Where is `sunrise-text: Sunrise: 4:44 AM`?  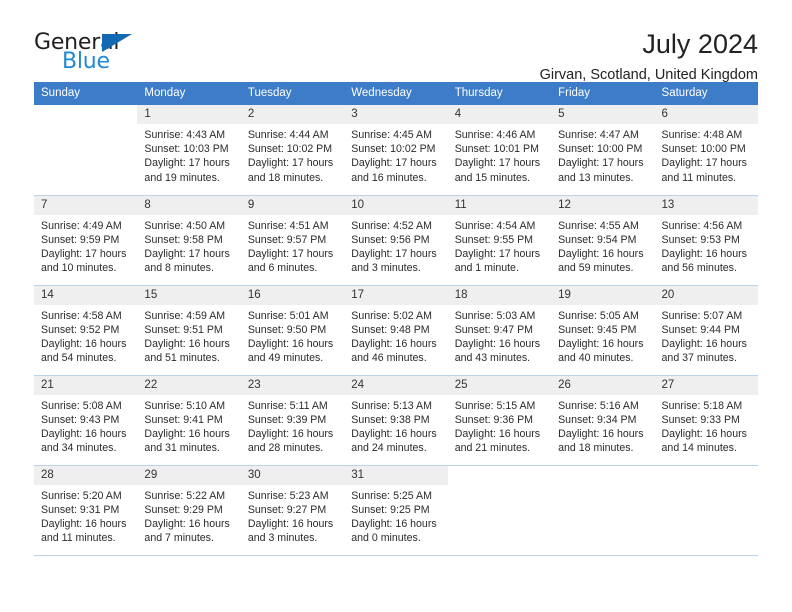 sunrise-text: Sunrise: 4:44 AM is located at coordinates (288, 135).